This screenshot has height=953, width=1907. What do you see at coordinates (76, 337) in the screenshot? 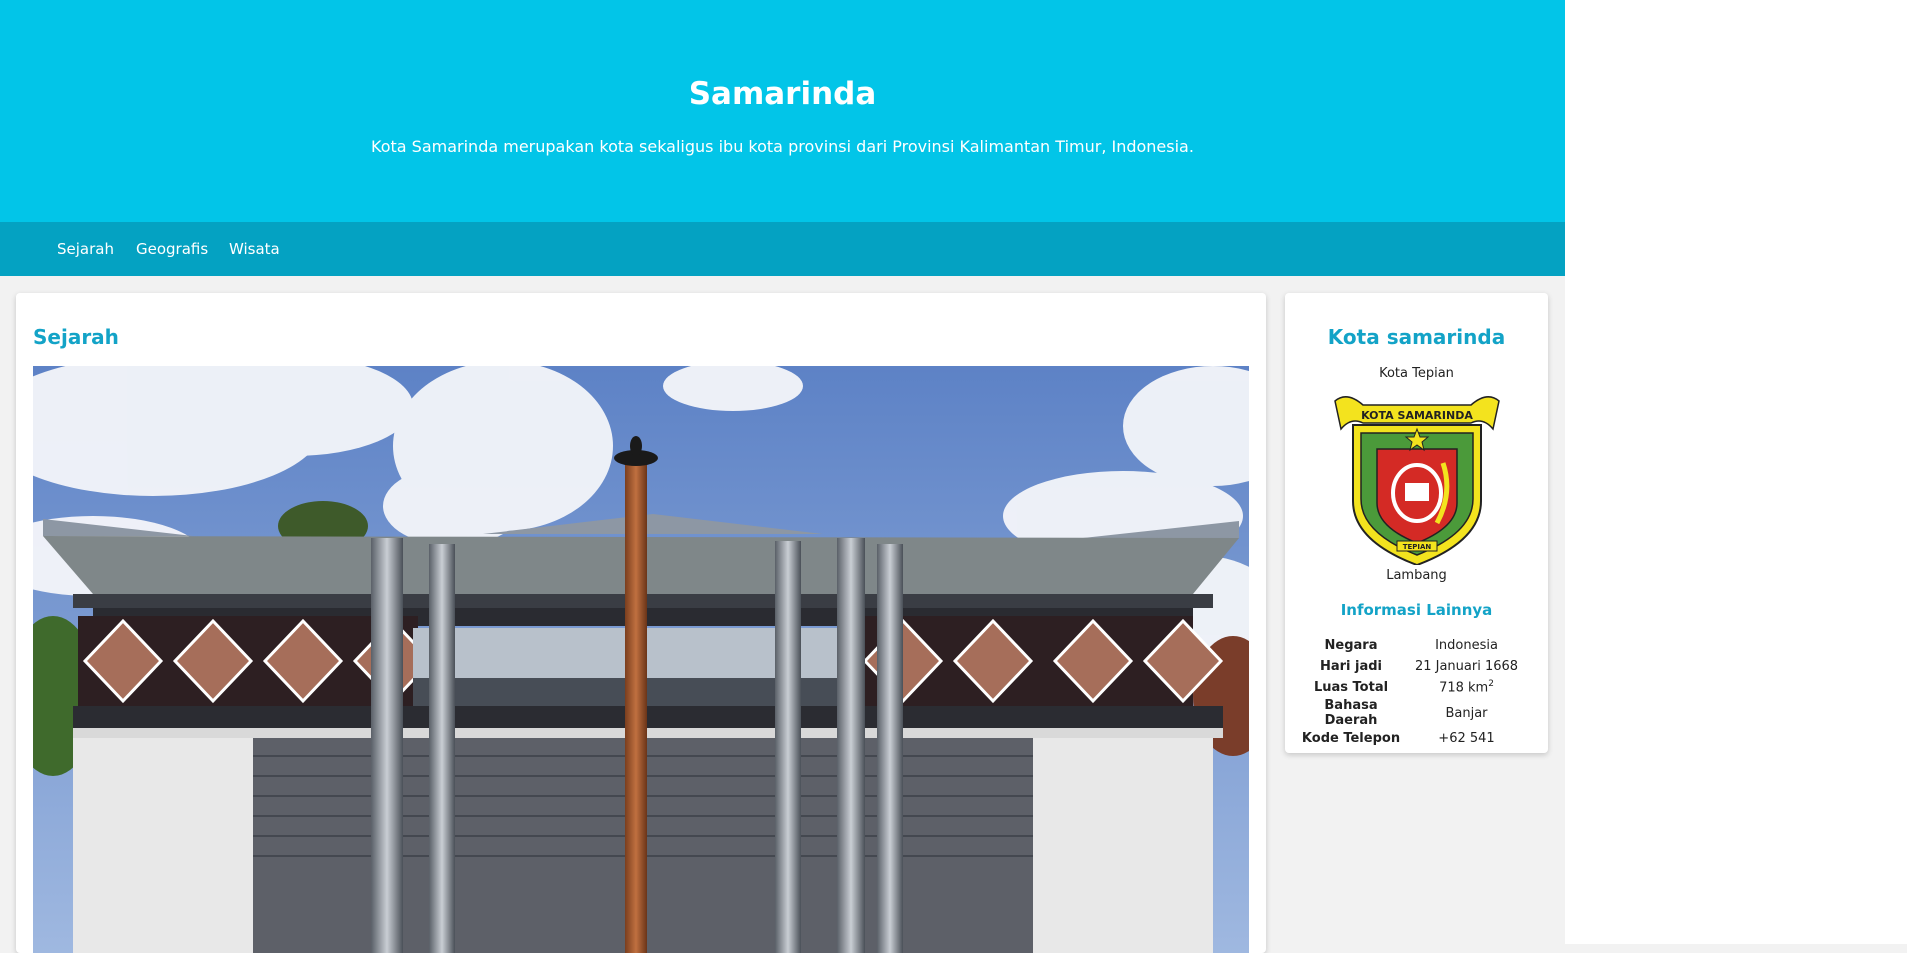
I see `section-title: Sejarah` at bounding box center [76, 337].